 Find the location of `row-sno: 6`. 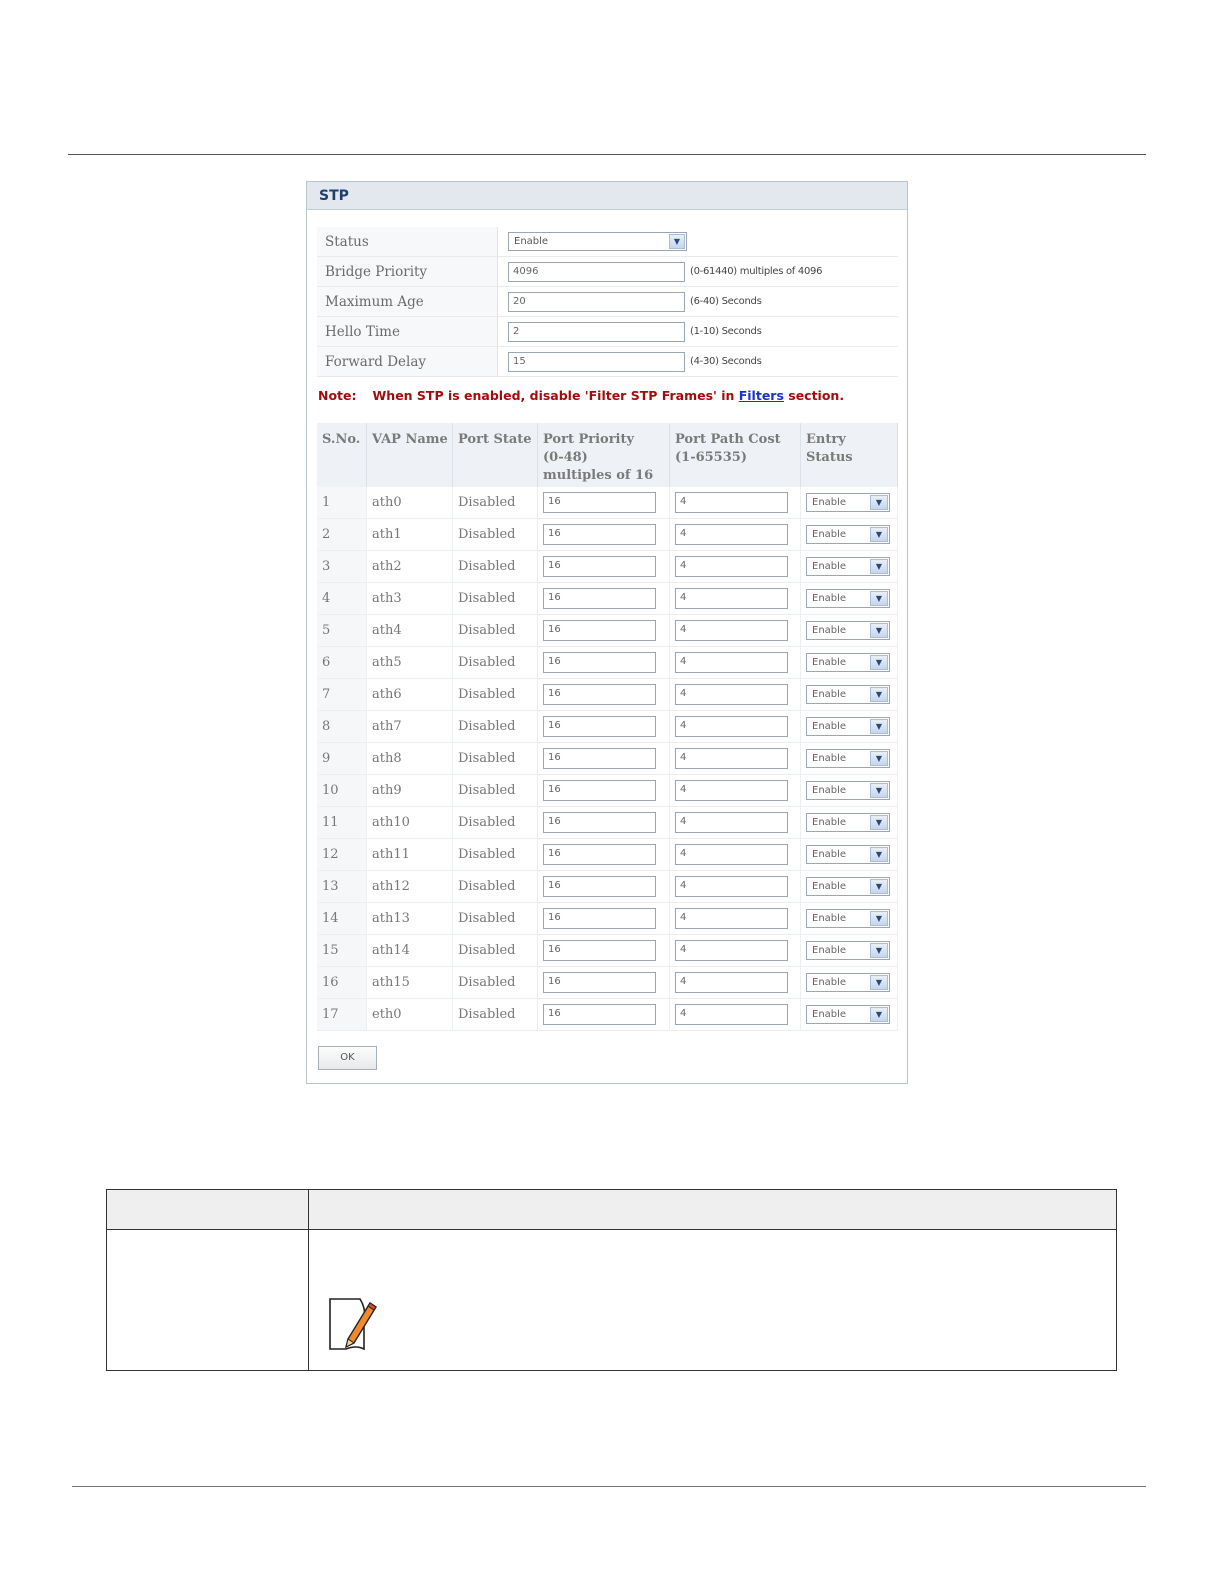

row-sno: 6 is located at coordinates (342, 663).